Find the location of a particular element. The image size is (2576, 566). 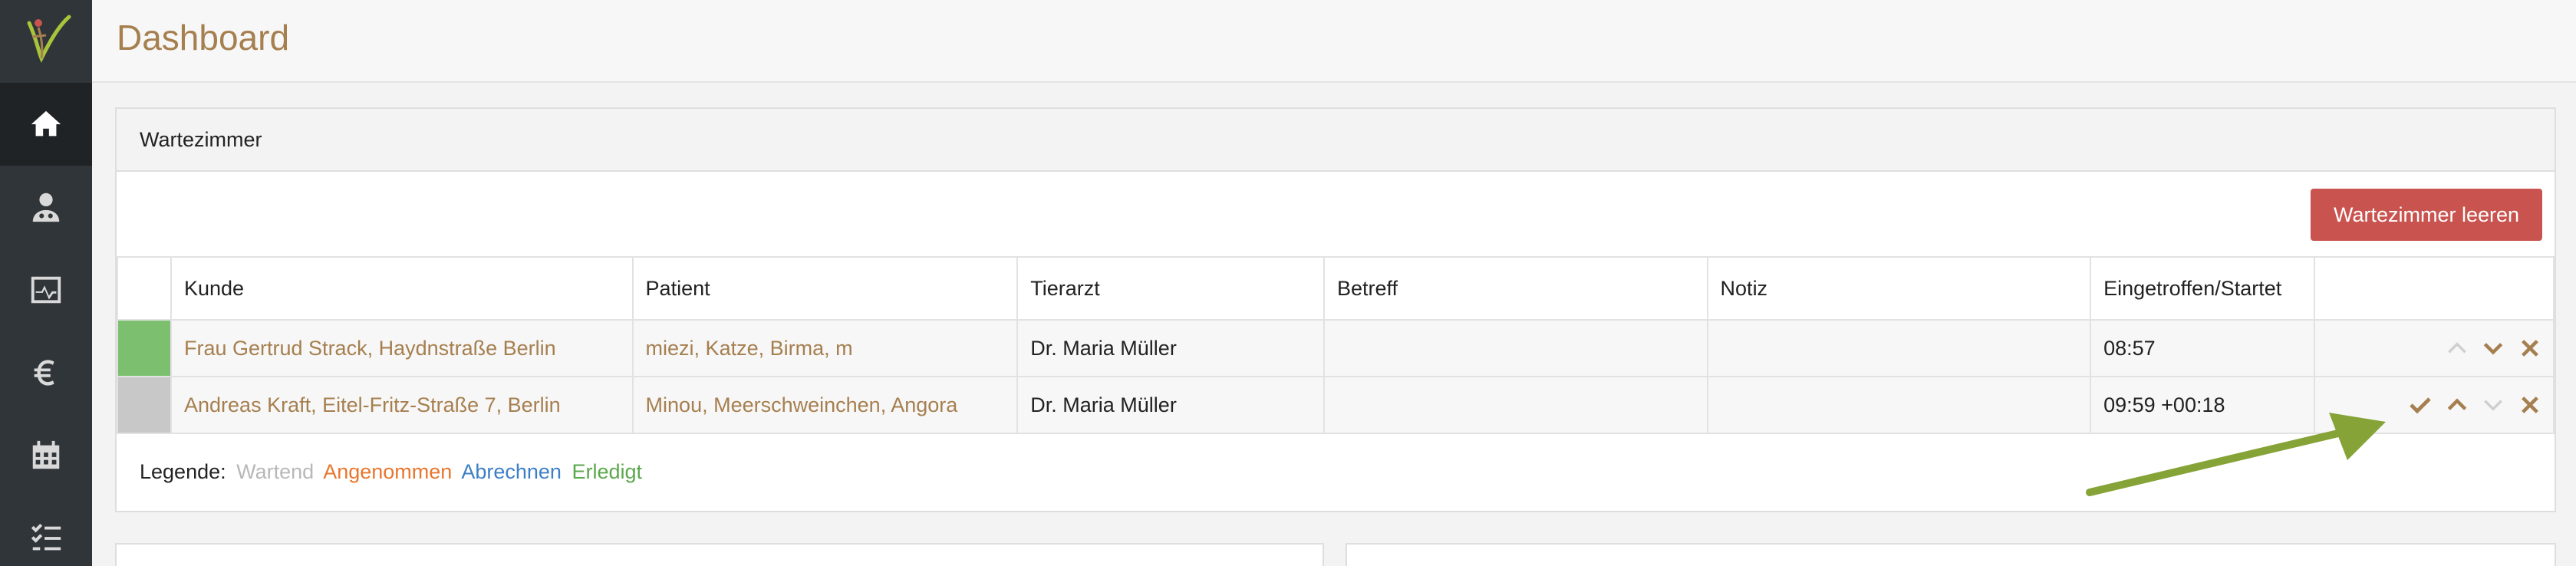

accept-button is located at coordinates (2420, 405).